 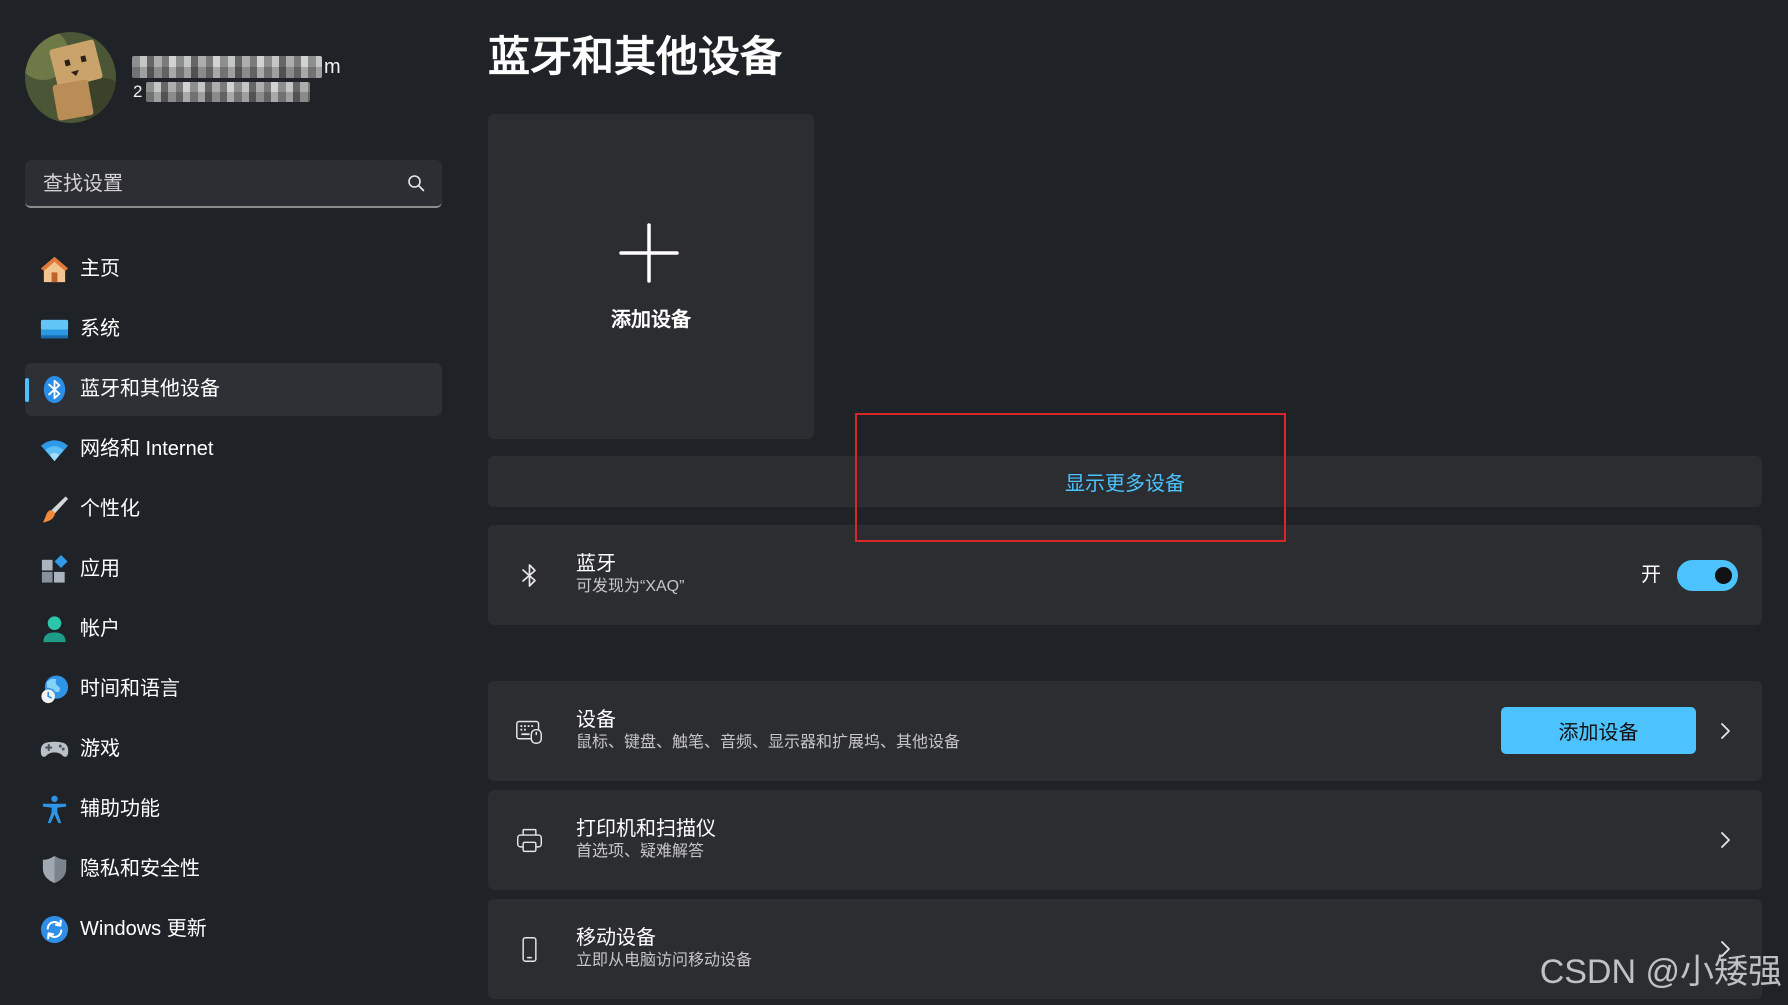 What do you see at coordinates (768, 731) in the screenshot?
I see `devices-text: 设备 鼠标、键盘、触笔、音频、显示器和扩展坞、其他设备` at bounding box center [768, 731].